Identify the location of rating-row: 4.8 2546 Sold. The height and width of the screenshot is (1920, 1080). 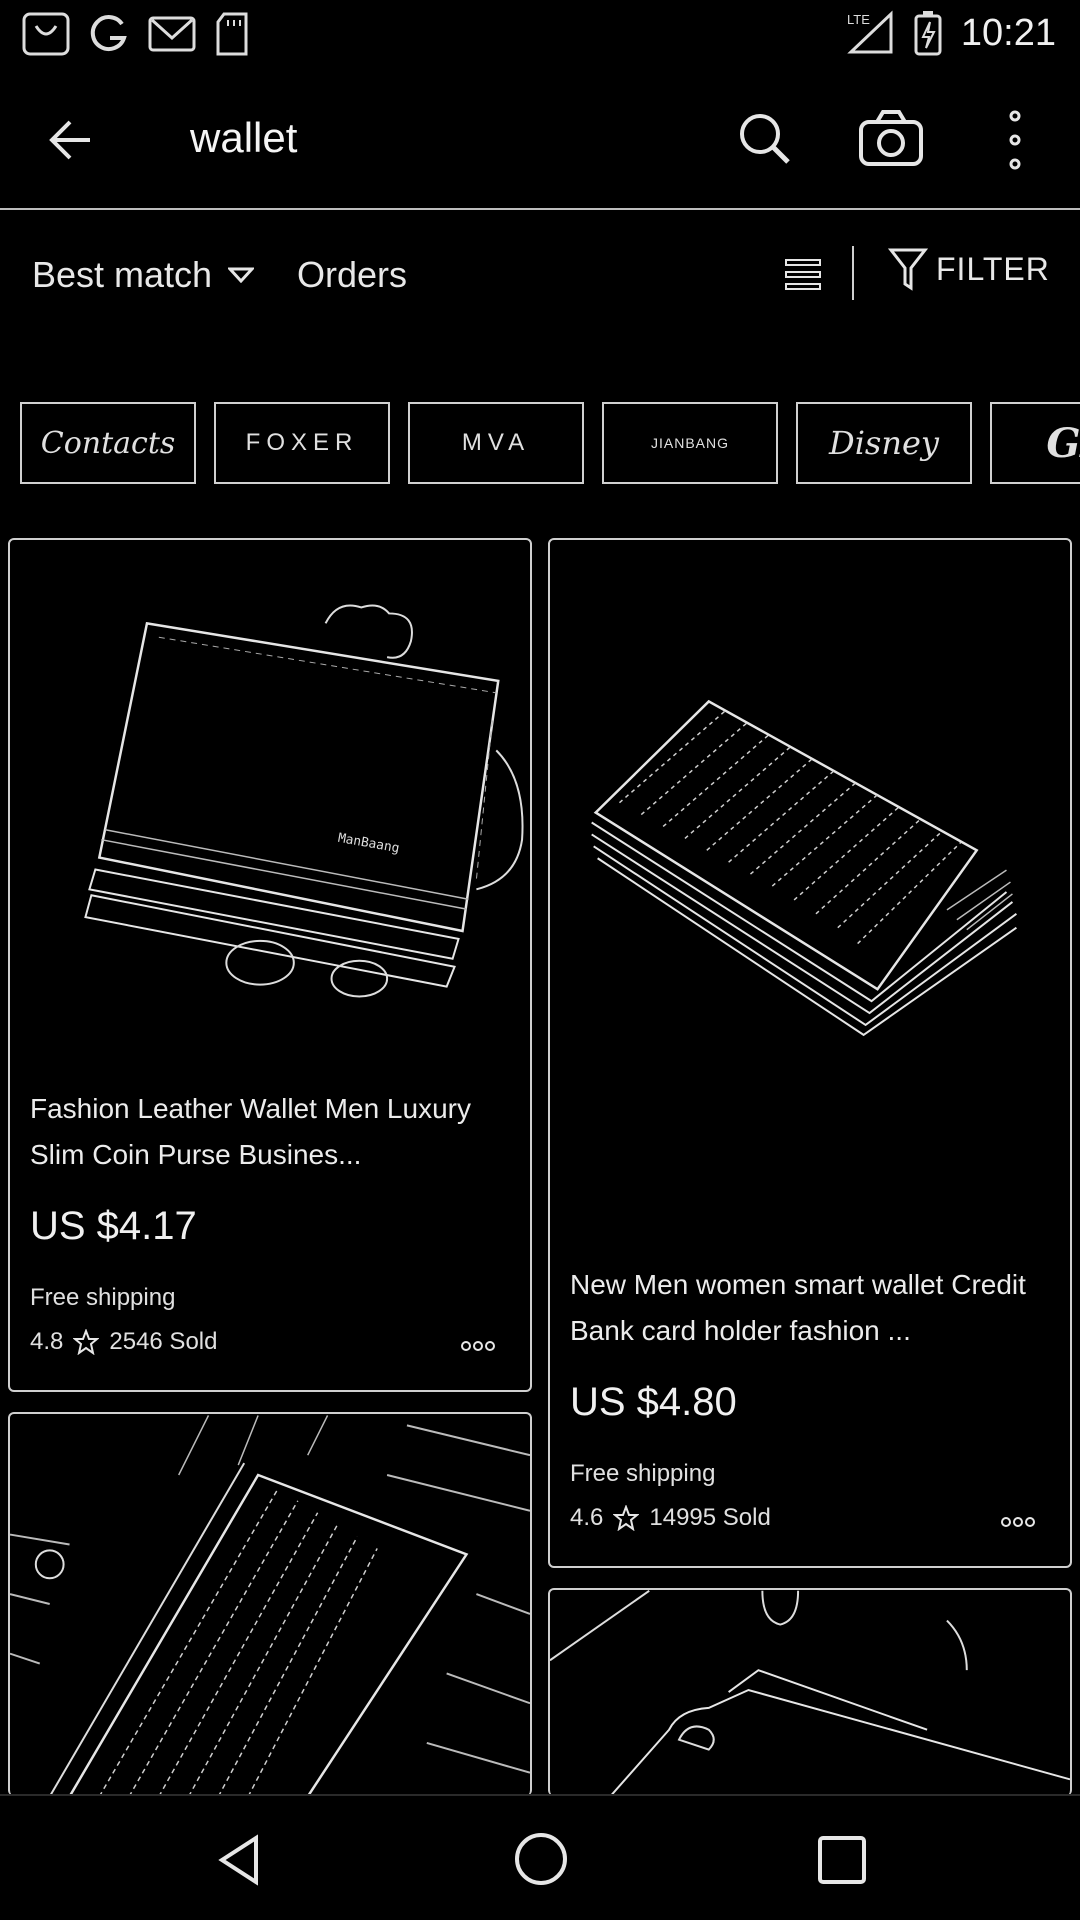
(123, 1342).